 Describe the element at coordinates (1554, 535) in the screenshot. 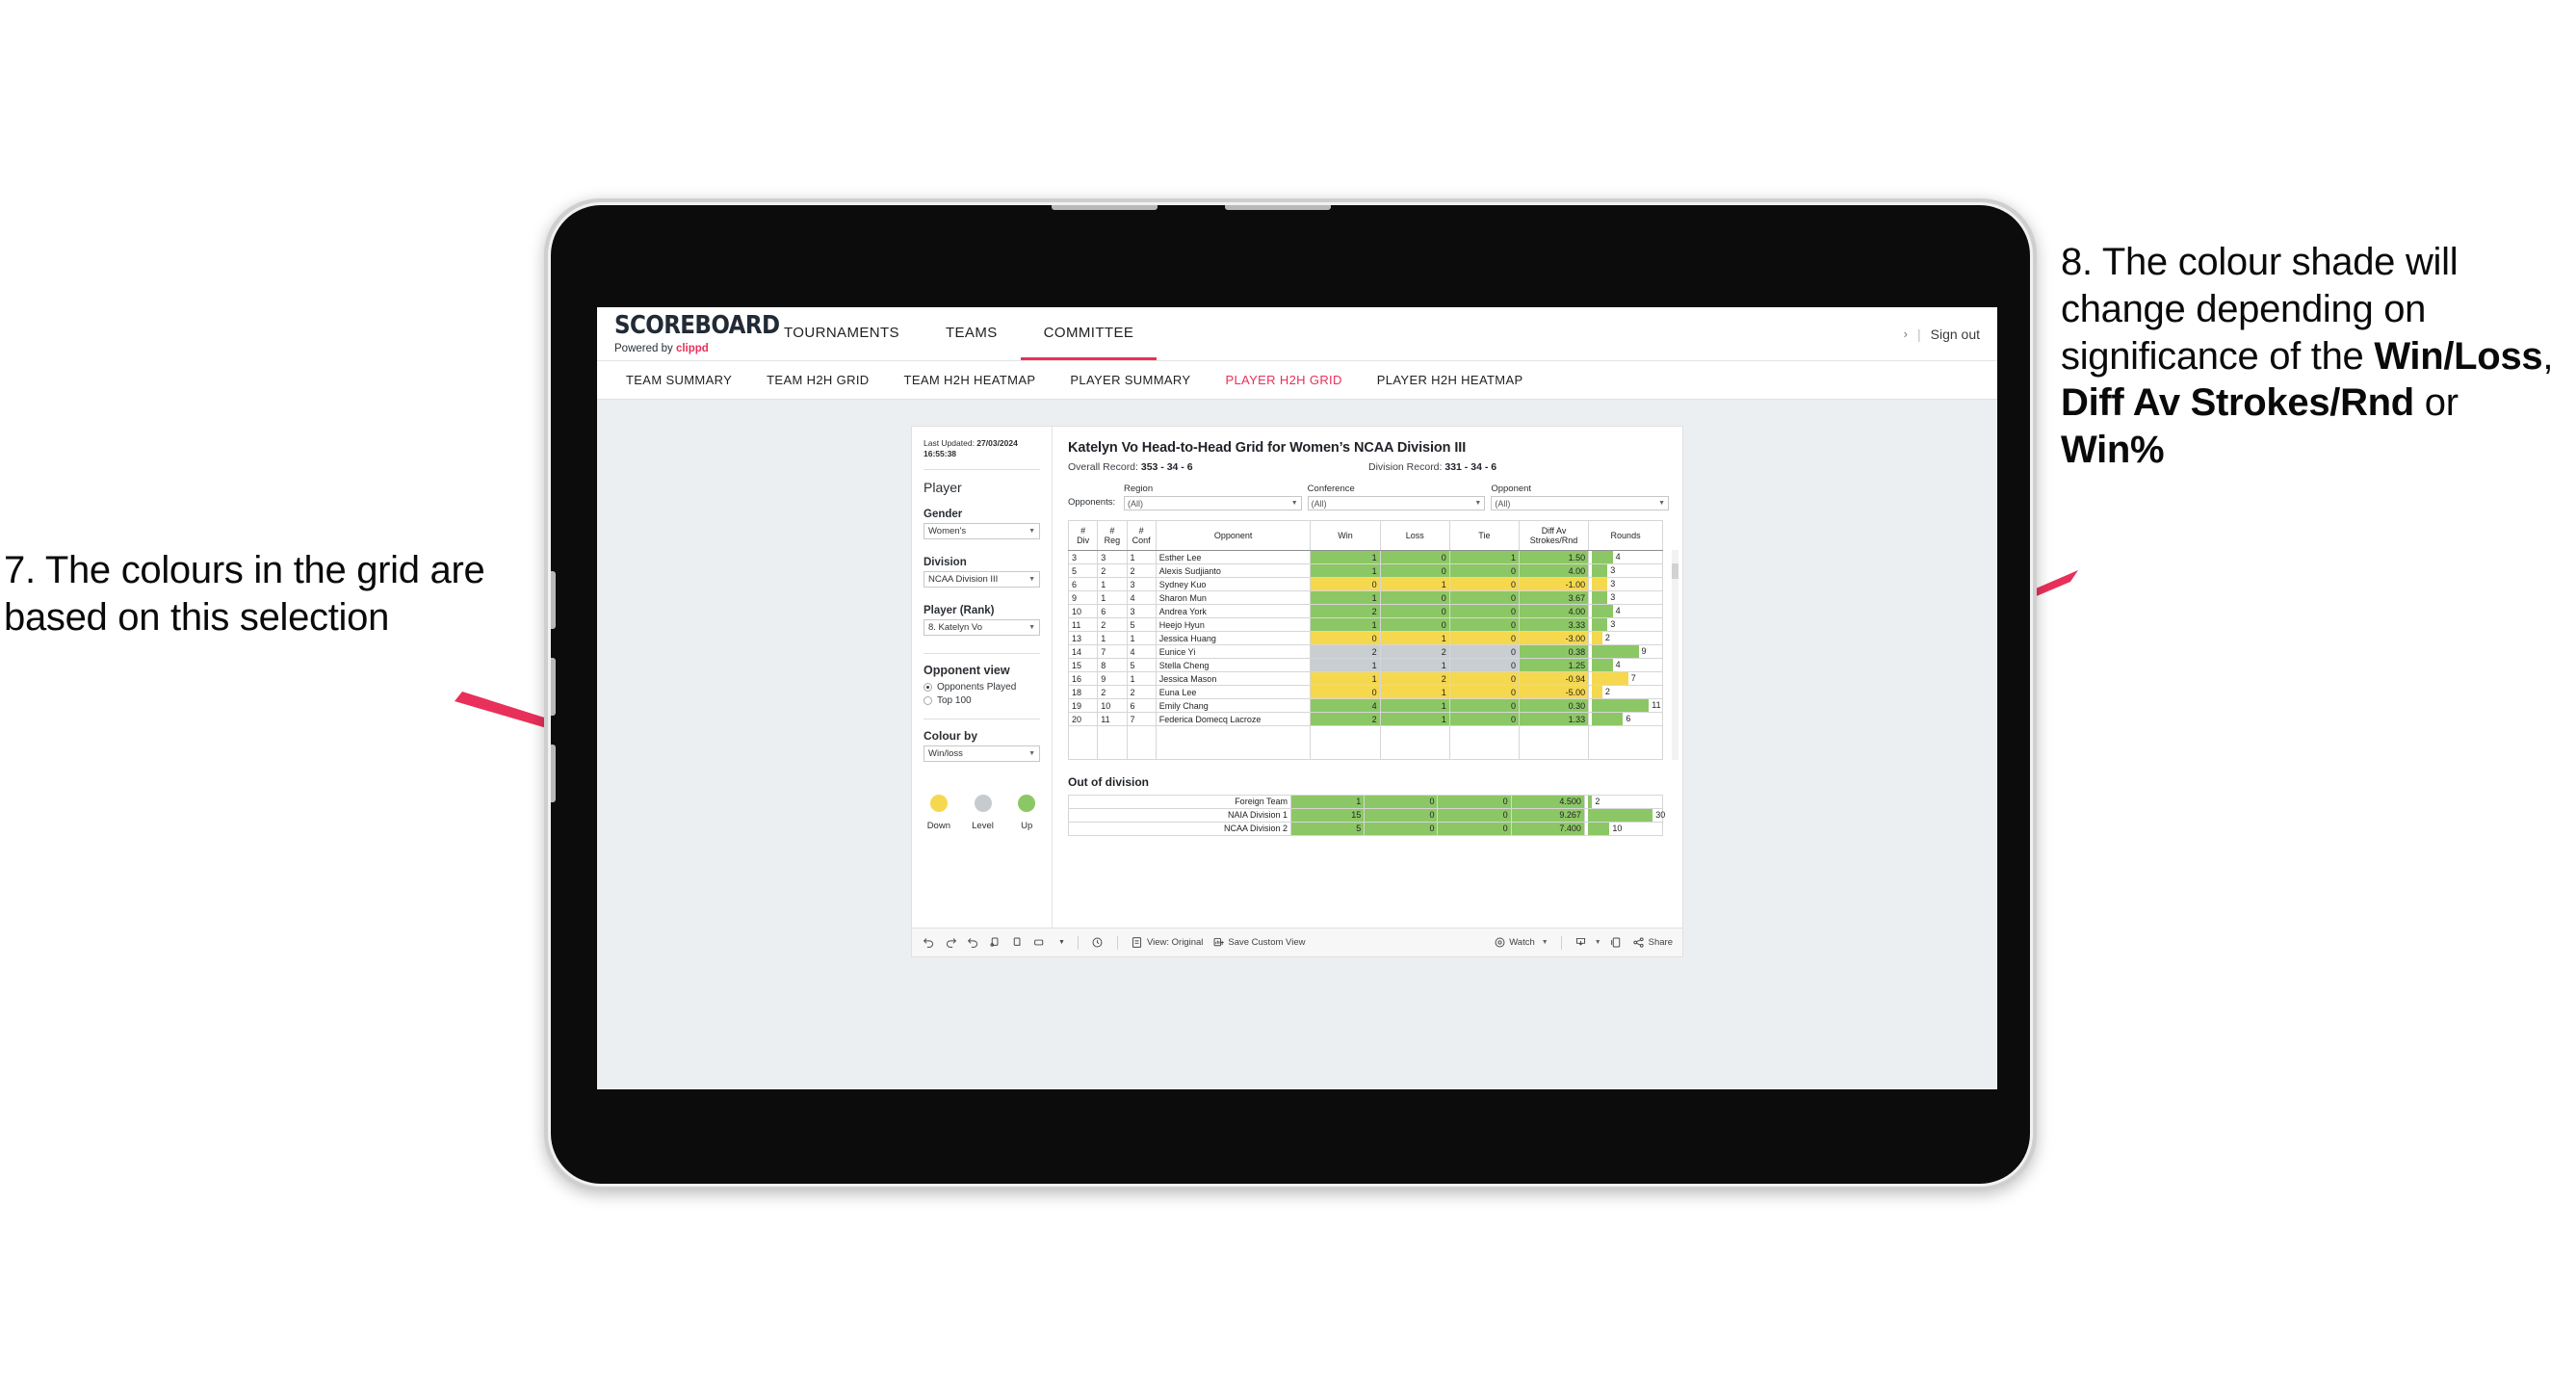

I see `col-diff: Diff Av Strokes/Rnd` at that location.